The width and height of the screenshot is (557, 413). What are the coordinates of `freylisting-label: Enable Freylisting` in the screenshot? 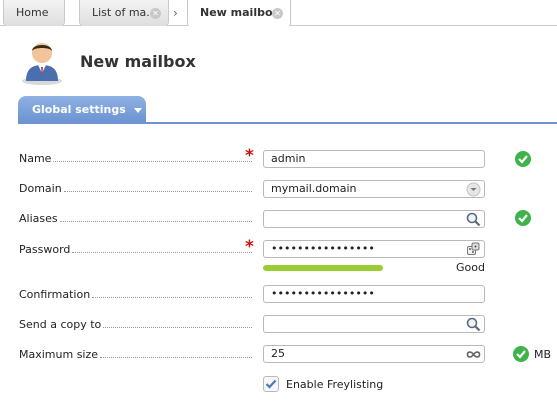 It's located at (335, 384).